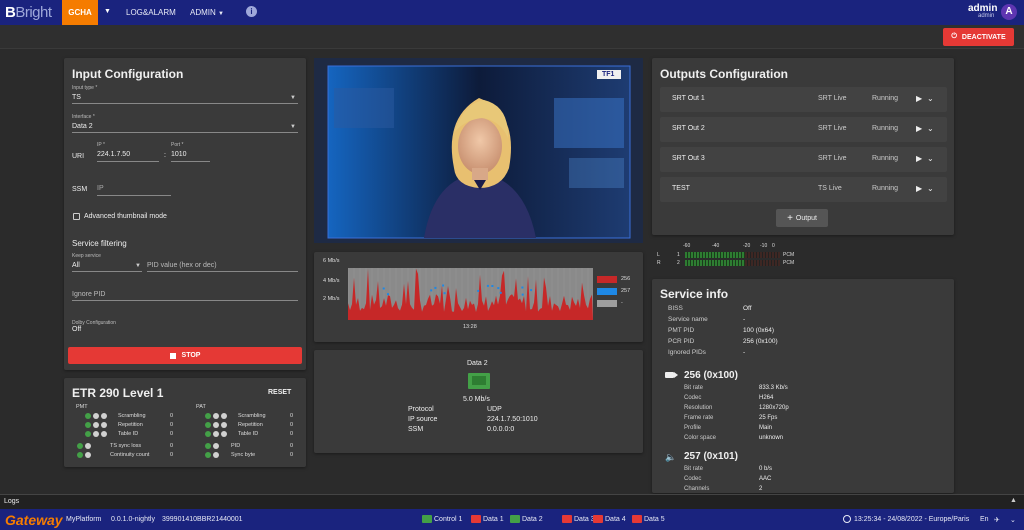 The height and width of the screenshot is (530, 1024). What do you see at coordinates (494, 409) in the screenshot?
I see `input-status-value: UDP` at bounding box center [494, 409].